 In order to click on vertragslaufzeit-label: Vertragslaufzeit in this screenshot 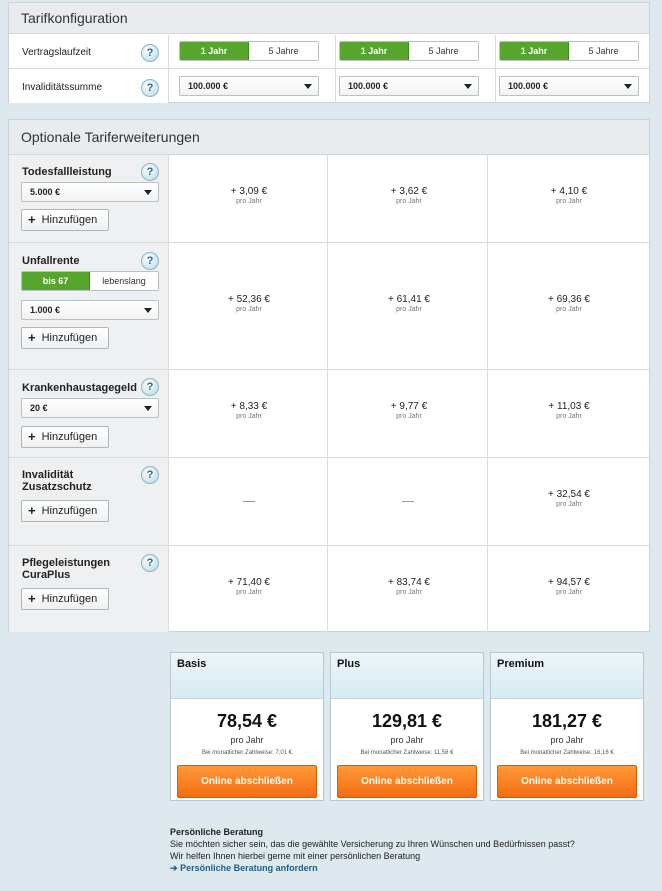, I will do `click(56, 52)`.